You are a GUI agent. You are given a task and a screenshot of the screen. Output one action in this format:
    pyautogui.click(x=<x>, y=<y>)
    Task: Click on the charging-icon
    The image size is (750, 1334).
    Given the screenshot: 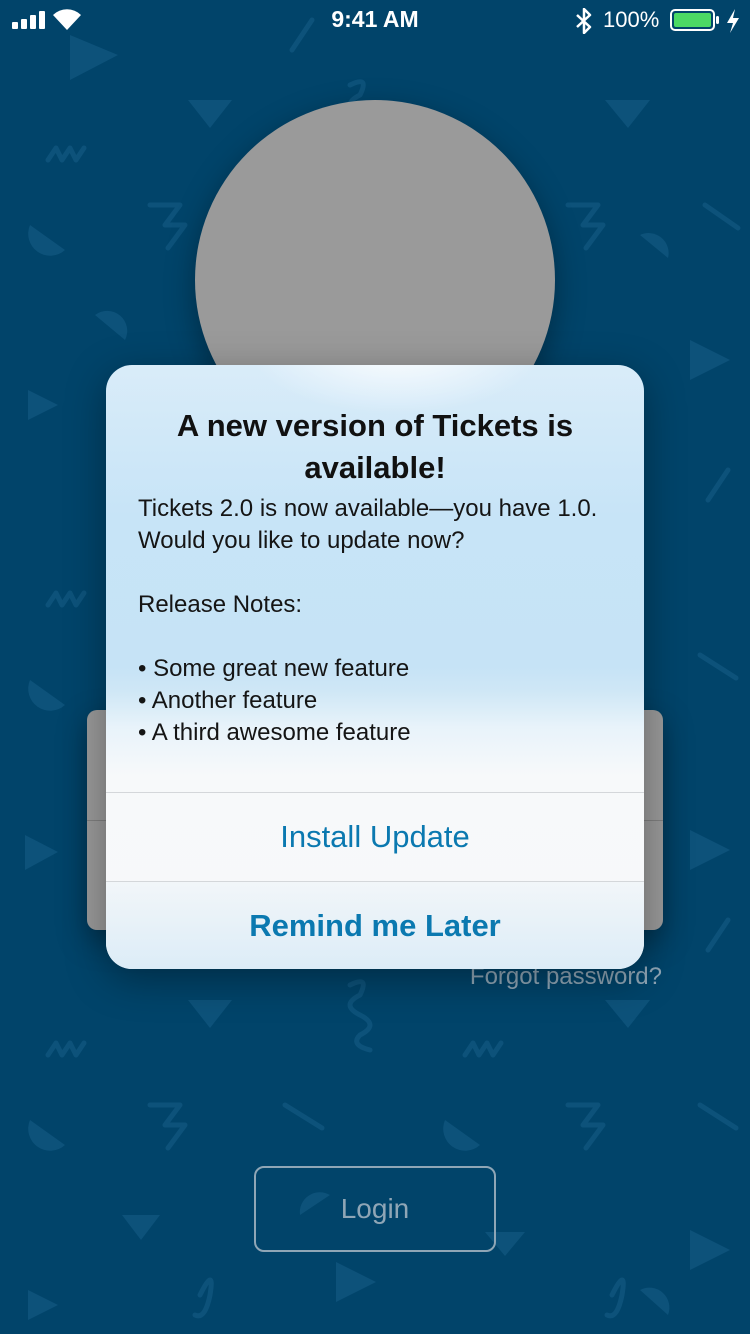 What is the action you would take?
    pyautogui.click(x=733, y=21)
    